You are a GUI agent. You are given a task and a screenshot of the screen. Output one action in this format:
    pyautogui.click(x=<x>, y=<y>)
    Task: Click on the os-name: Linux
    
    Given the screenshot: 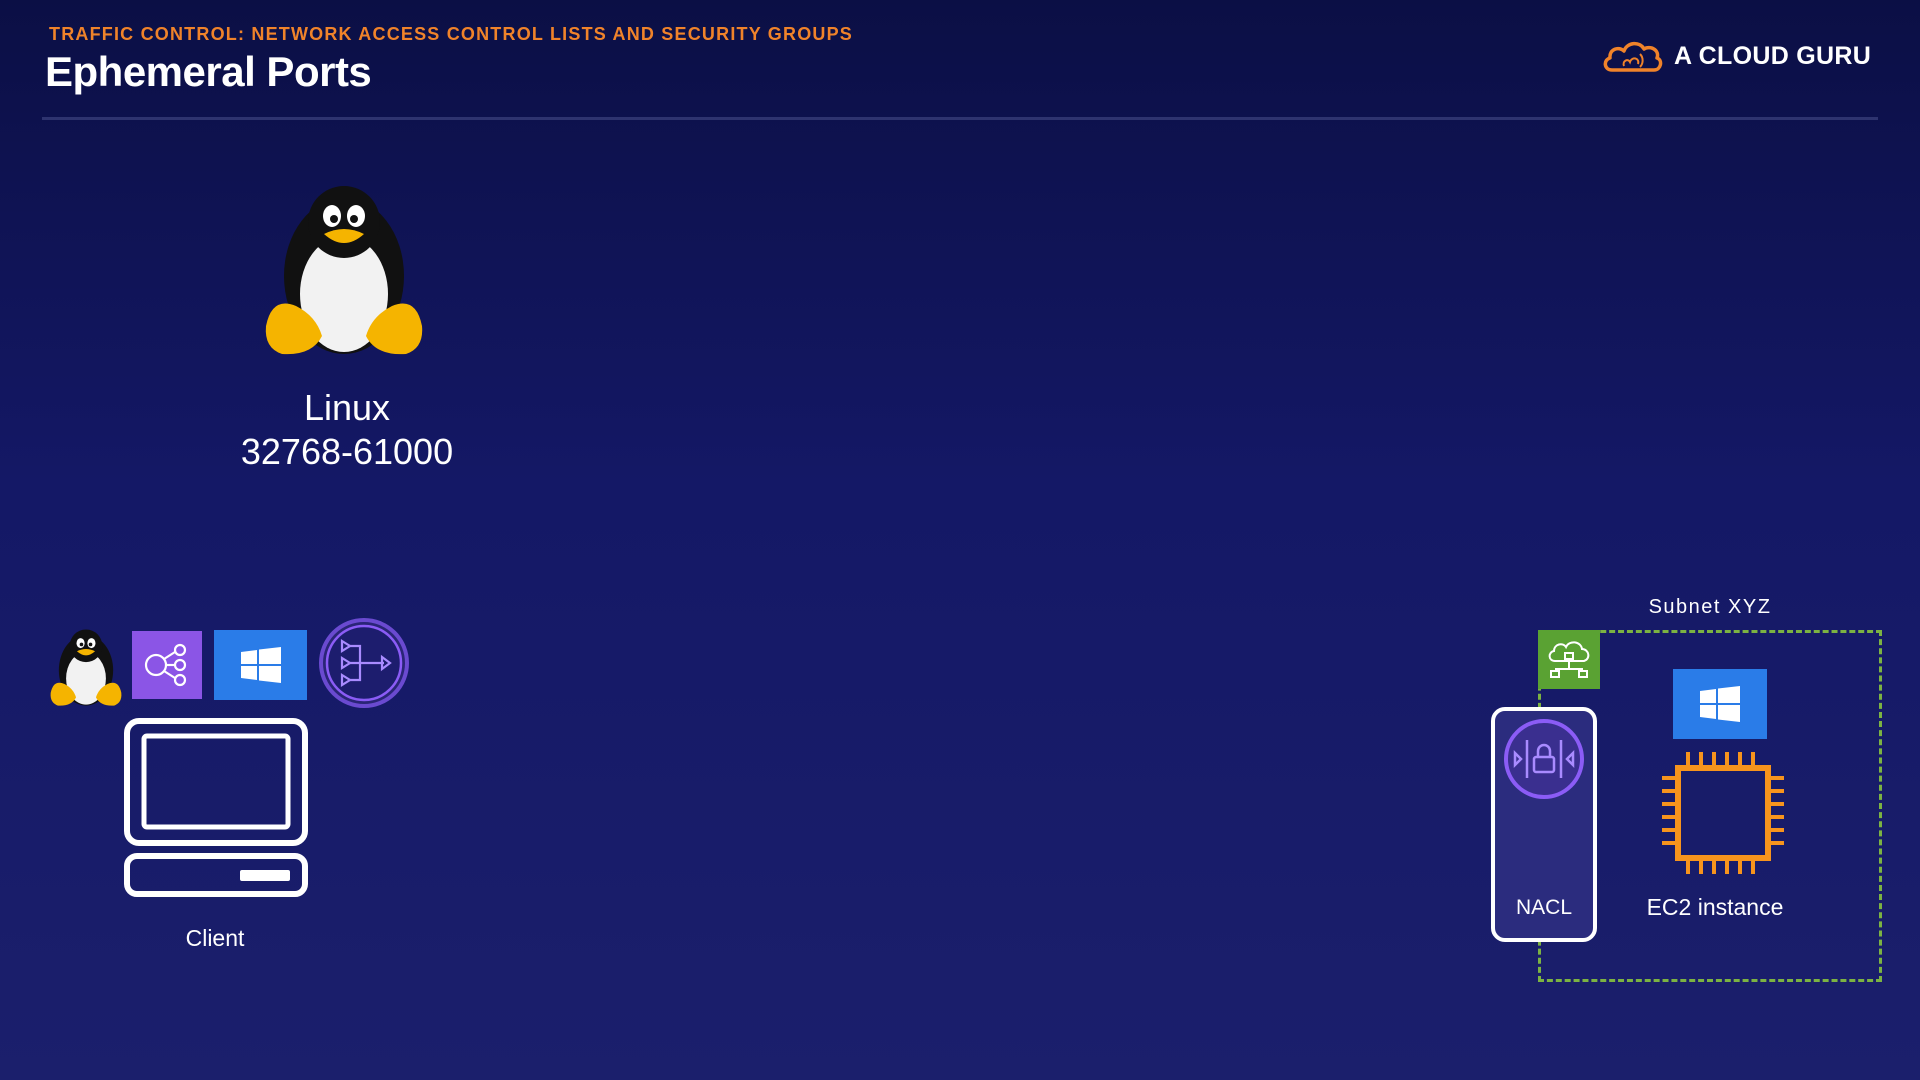 What is the action you would take?
    pyautogui.click(x=347, y=407)
    